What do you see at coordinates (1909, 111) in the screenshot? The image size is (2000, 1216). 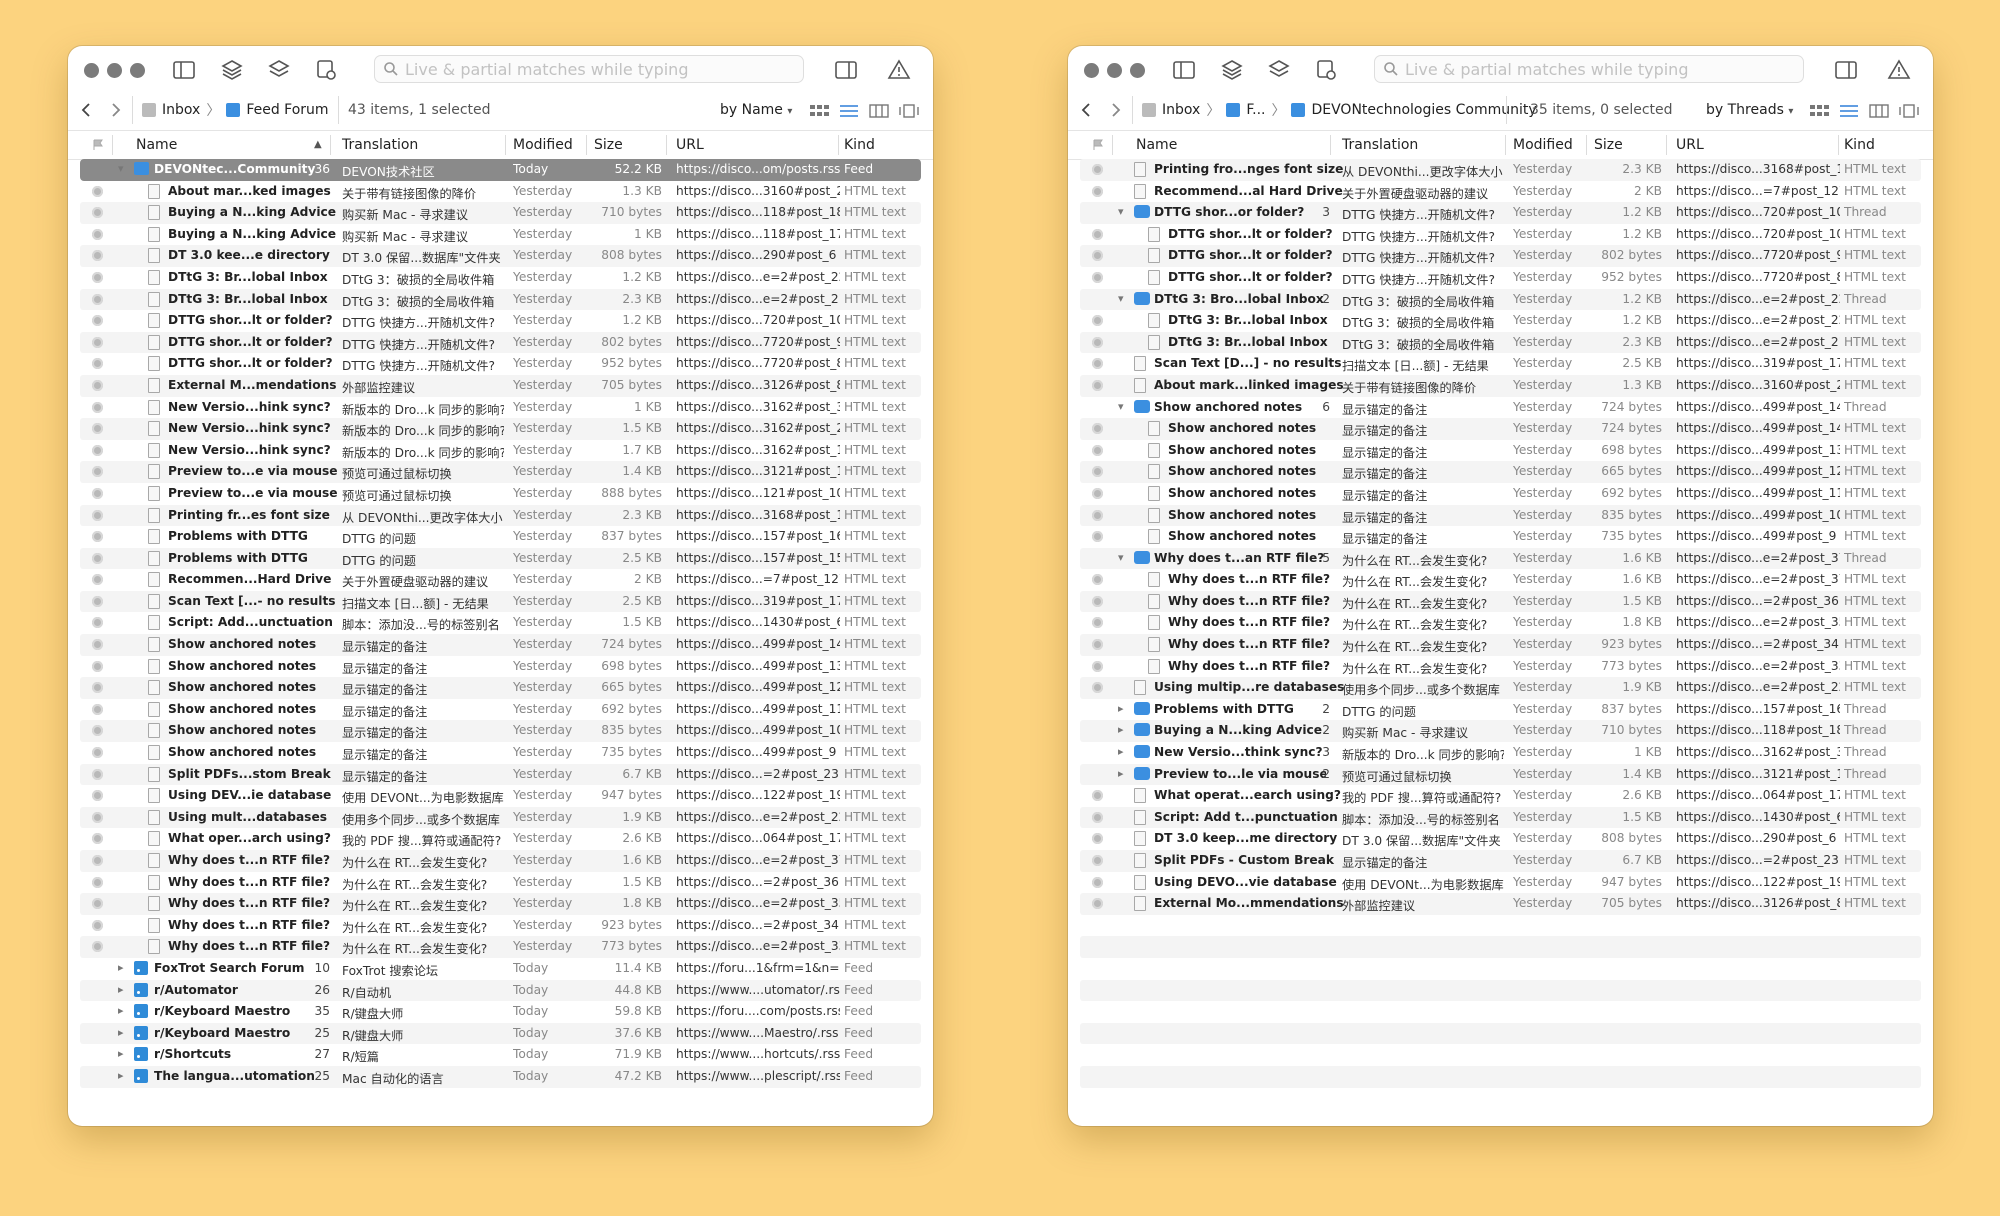 I see `cover-flow-icon` at bounding box center [1909, 111].